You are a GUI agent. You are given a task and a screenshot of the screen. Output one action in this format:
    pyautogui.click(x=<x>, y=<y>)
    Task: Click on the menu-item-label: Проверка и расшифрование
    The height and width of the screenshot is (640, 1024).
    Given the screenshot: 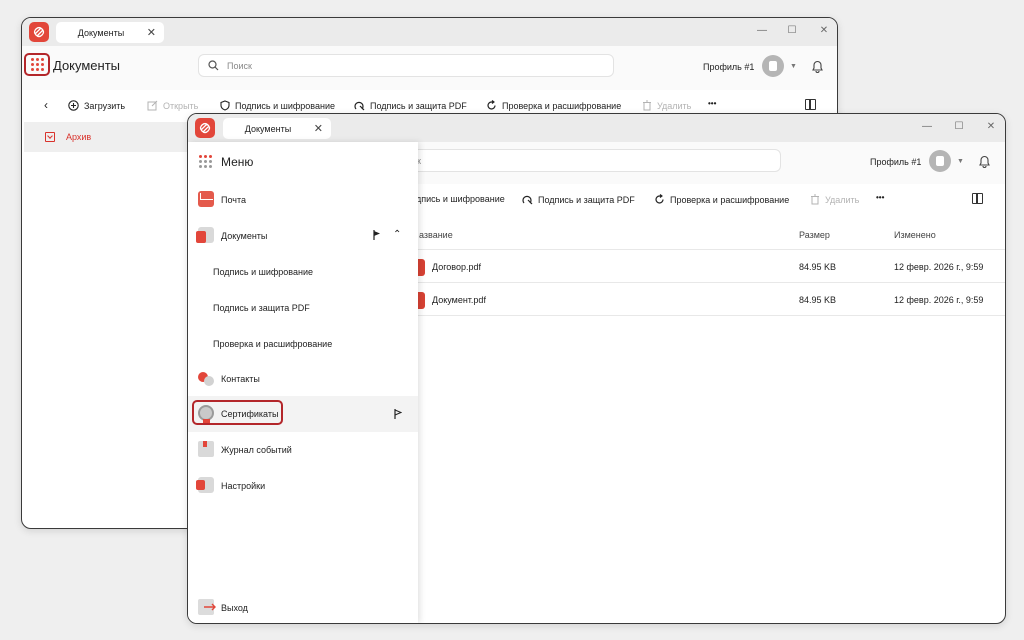 What is the action you would take?
    pyautogui.click(x=273, y=344)
    